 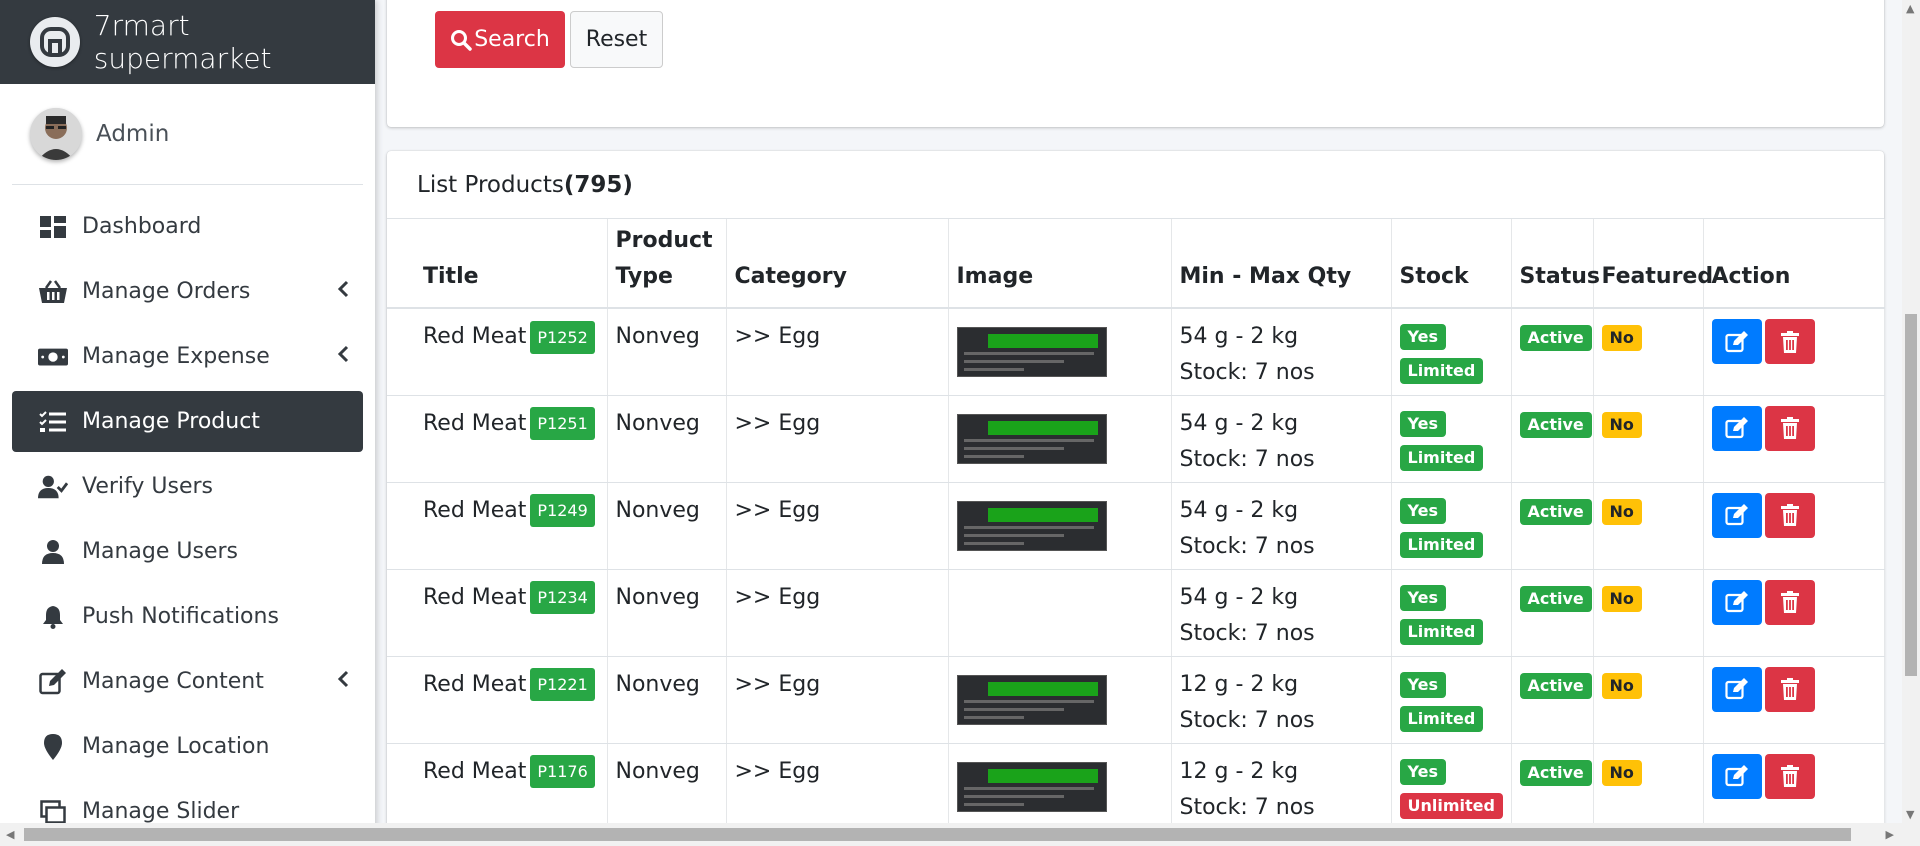 I want to click on vertical-scroll-thumb, so click(x=1911, y=495).